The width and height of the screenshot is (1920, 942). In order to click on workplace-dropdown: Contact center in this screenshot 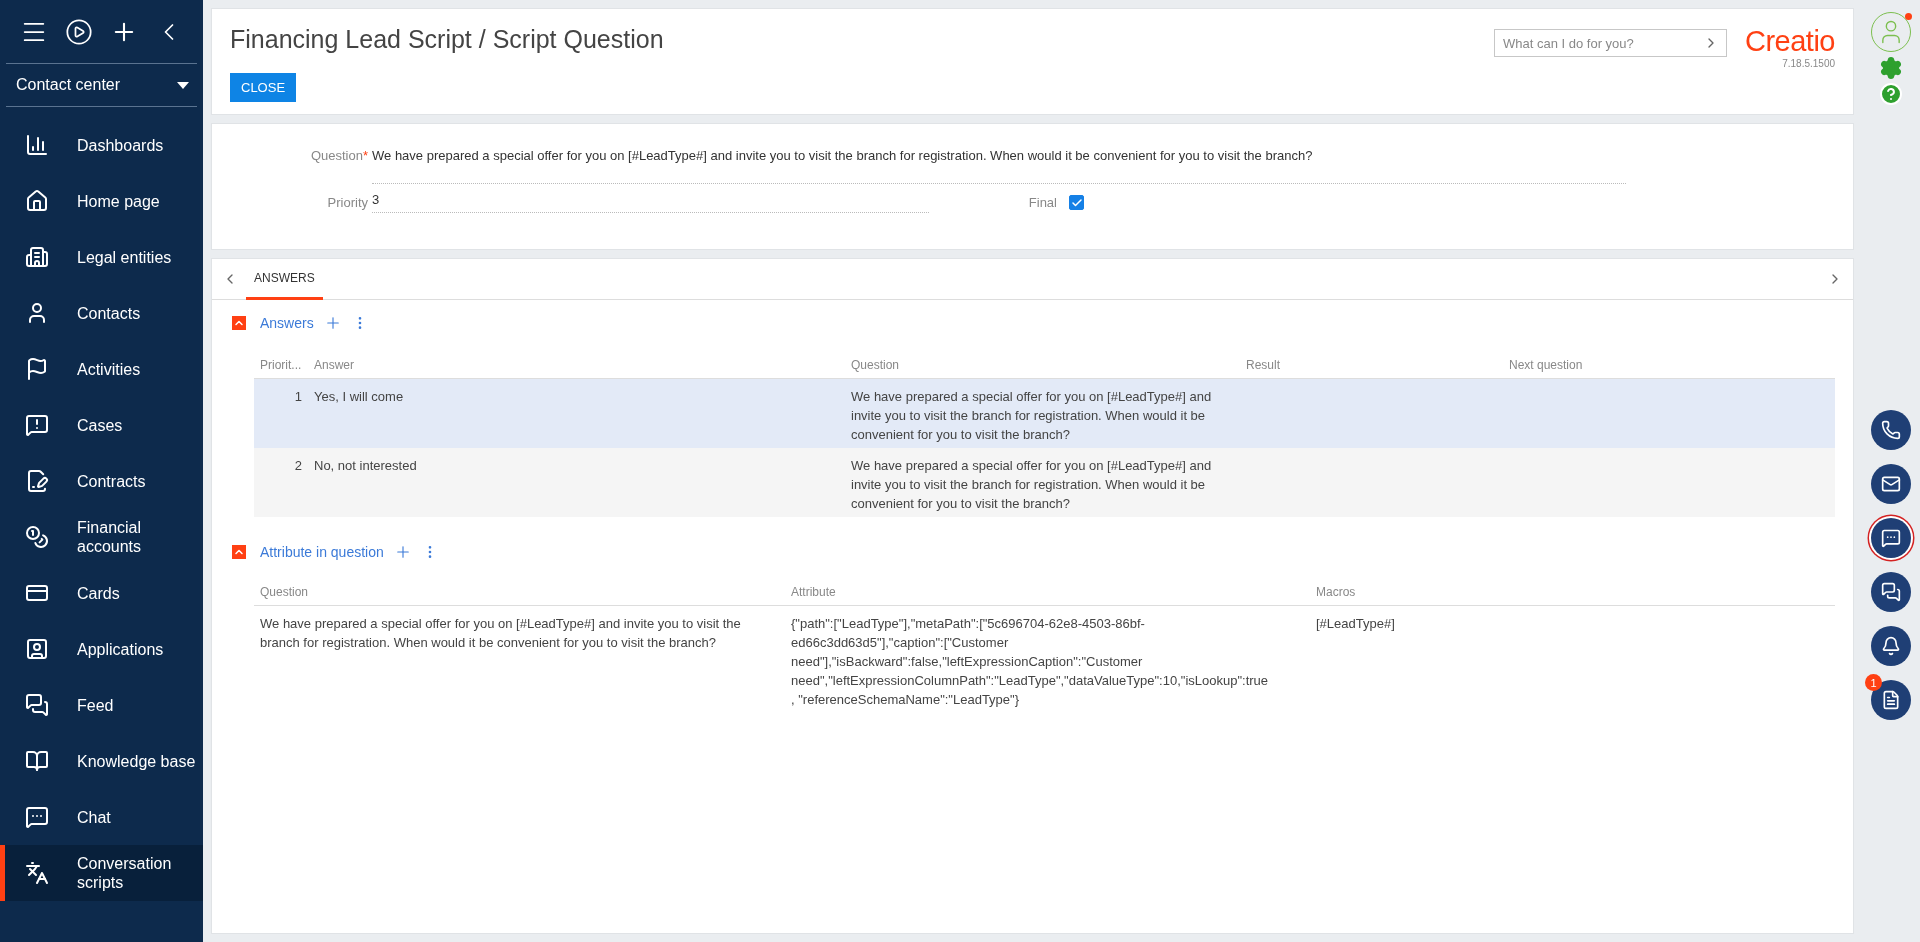, I will do `click(101, 85)`.